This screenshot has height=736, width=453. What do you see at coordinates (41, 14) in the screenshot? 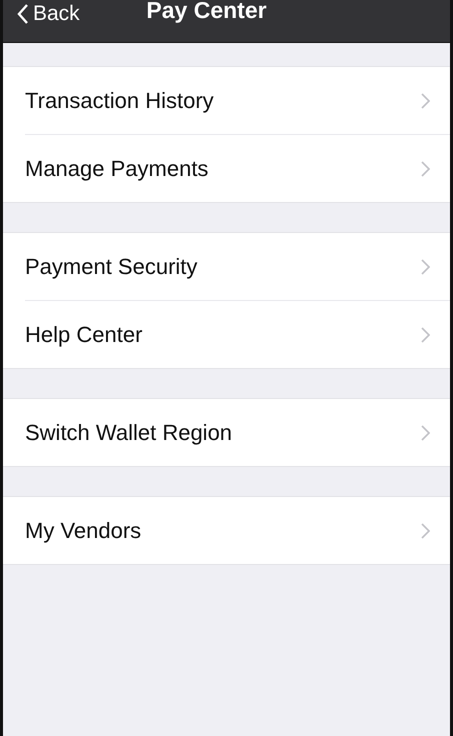
I see `back-button: Back` at bounding box center [41, 14].